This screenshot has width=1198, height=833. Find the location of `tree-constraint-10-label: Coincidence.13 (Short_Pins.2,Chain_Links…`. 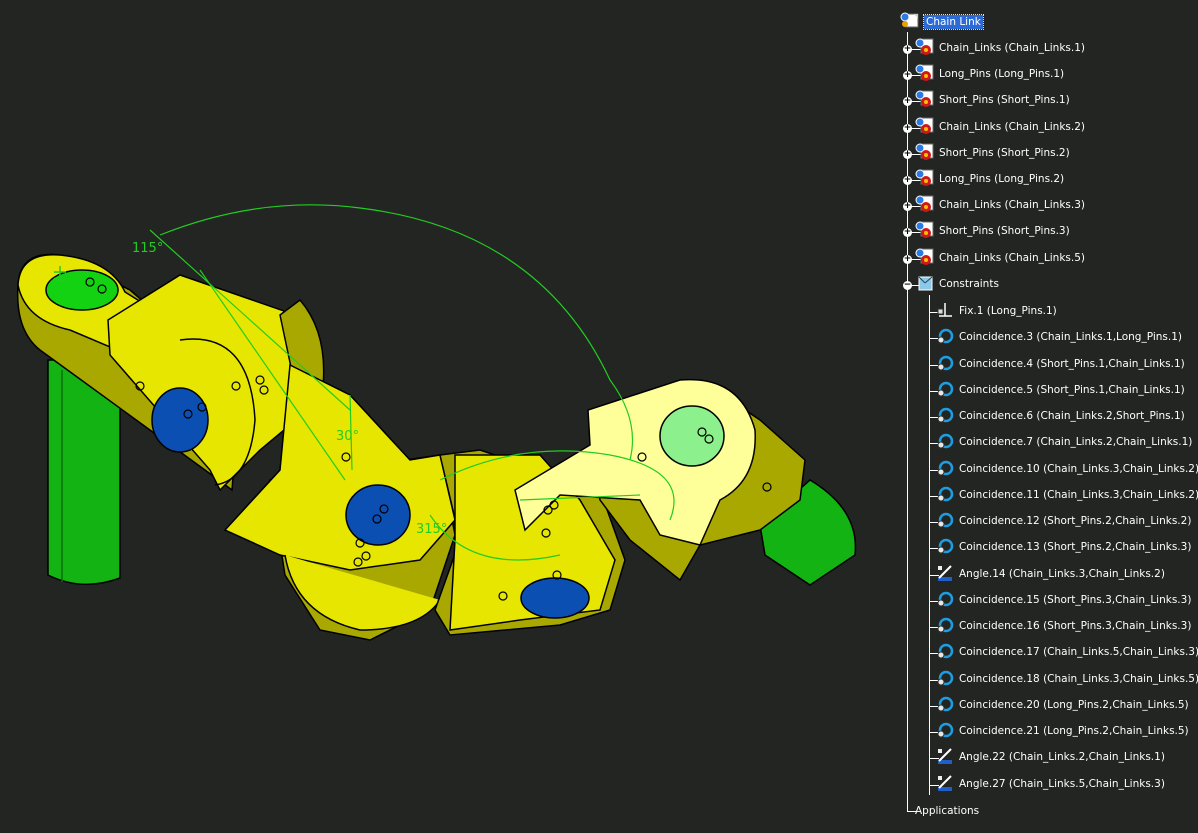

tree-constraint-10-label: Coincidence.13 (Short_Pins.2,Chain_Links… is located at coordinates (1075, 547).